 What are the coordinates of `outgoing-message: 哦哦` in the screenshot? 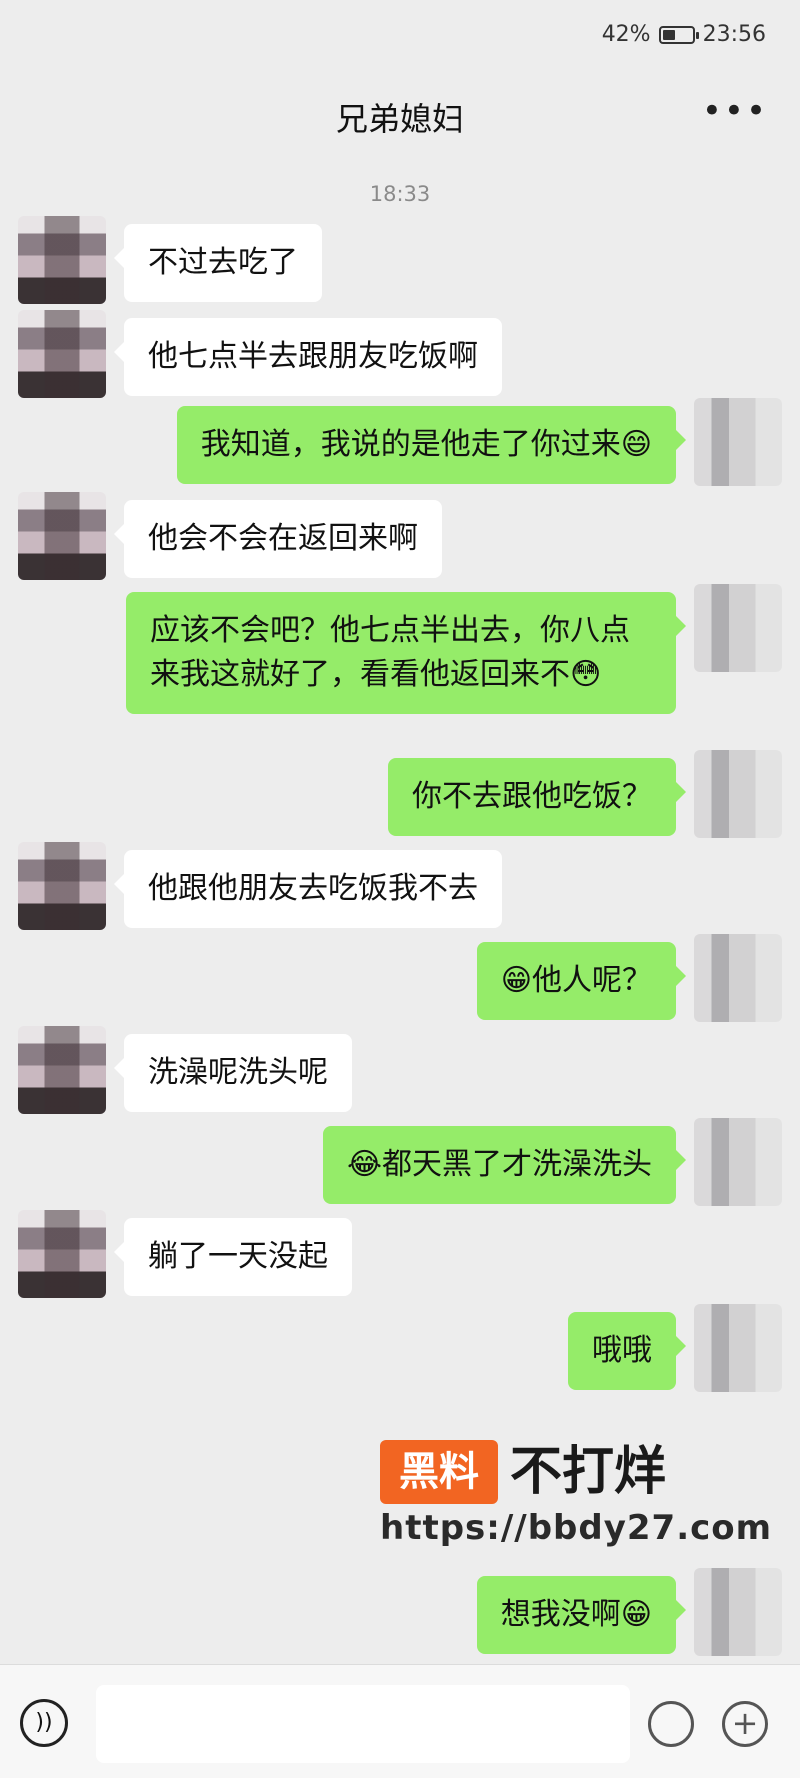 It's located at (627, 1351).